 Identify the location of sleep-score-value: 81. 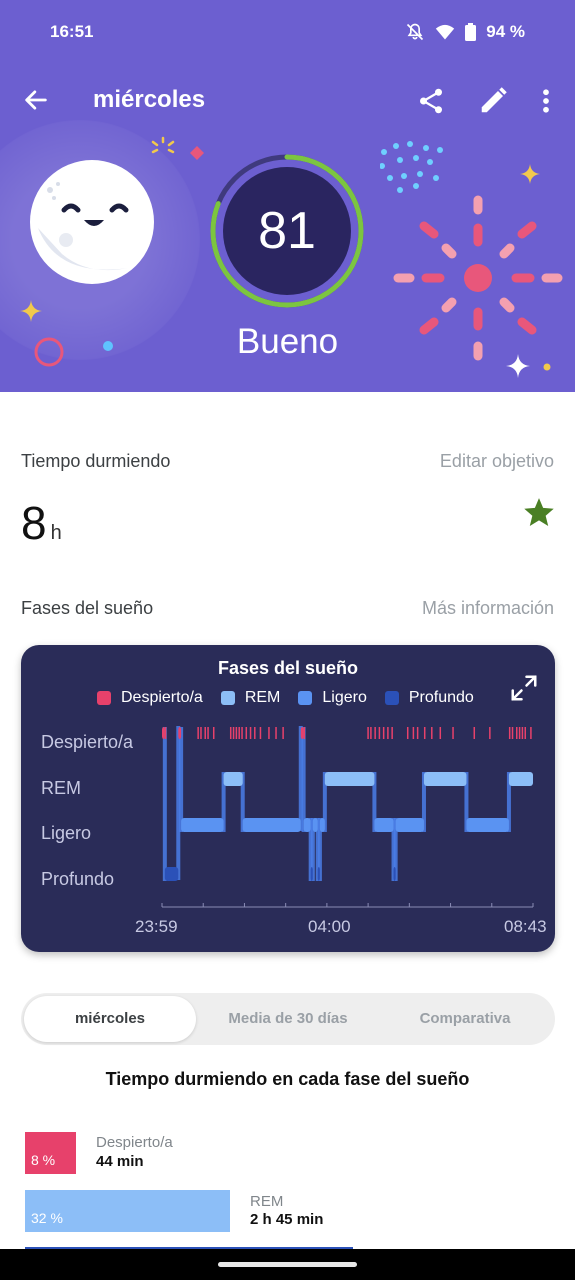
(287, 231).